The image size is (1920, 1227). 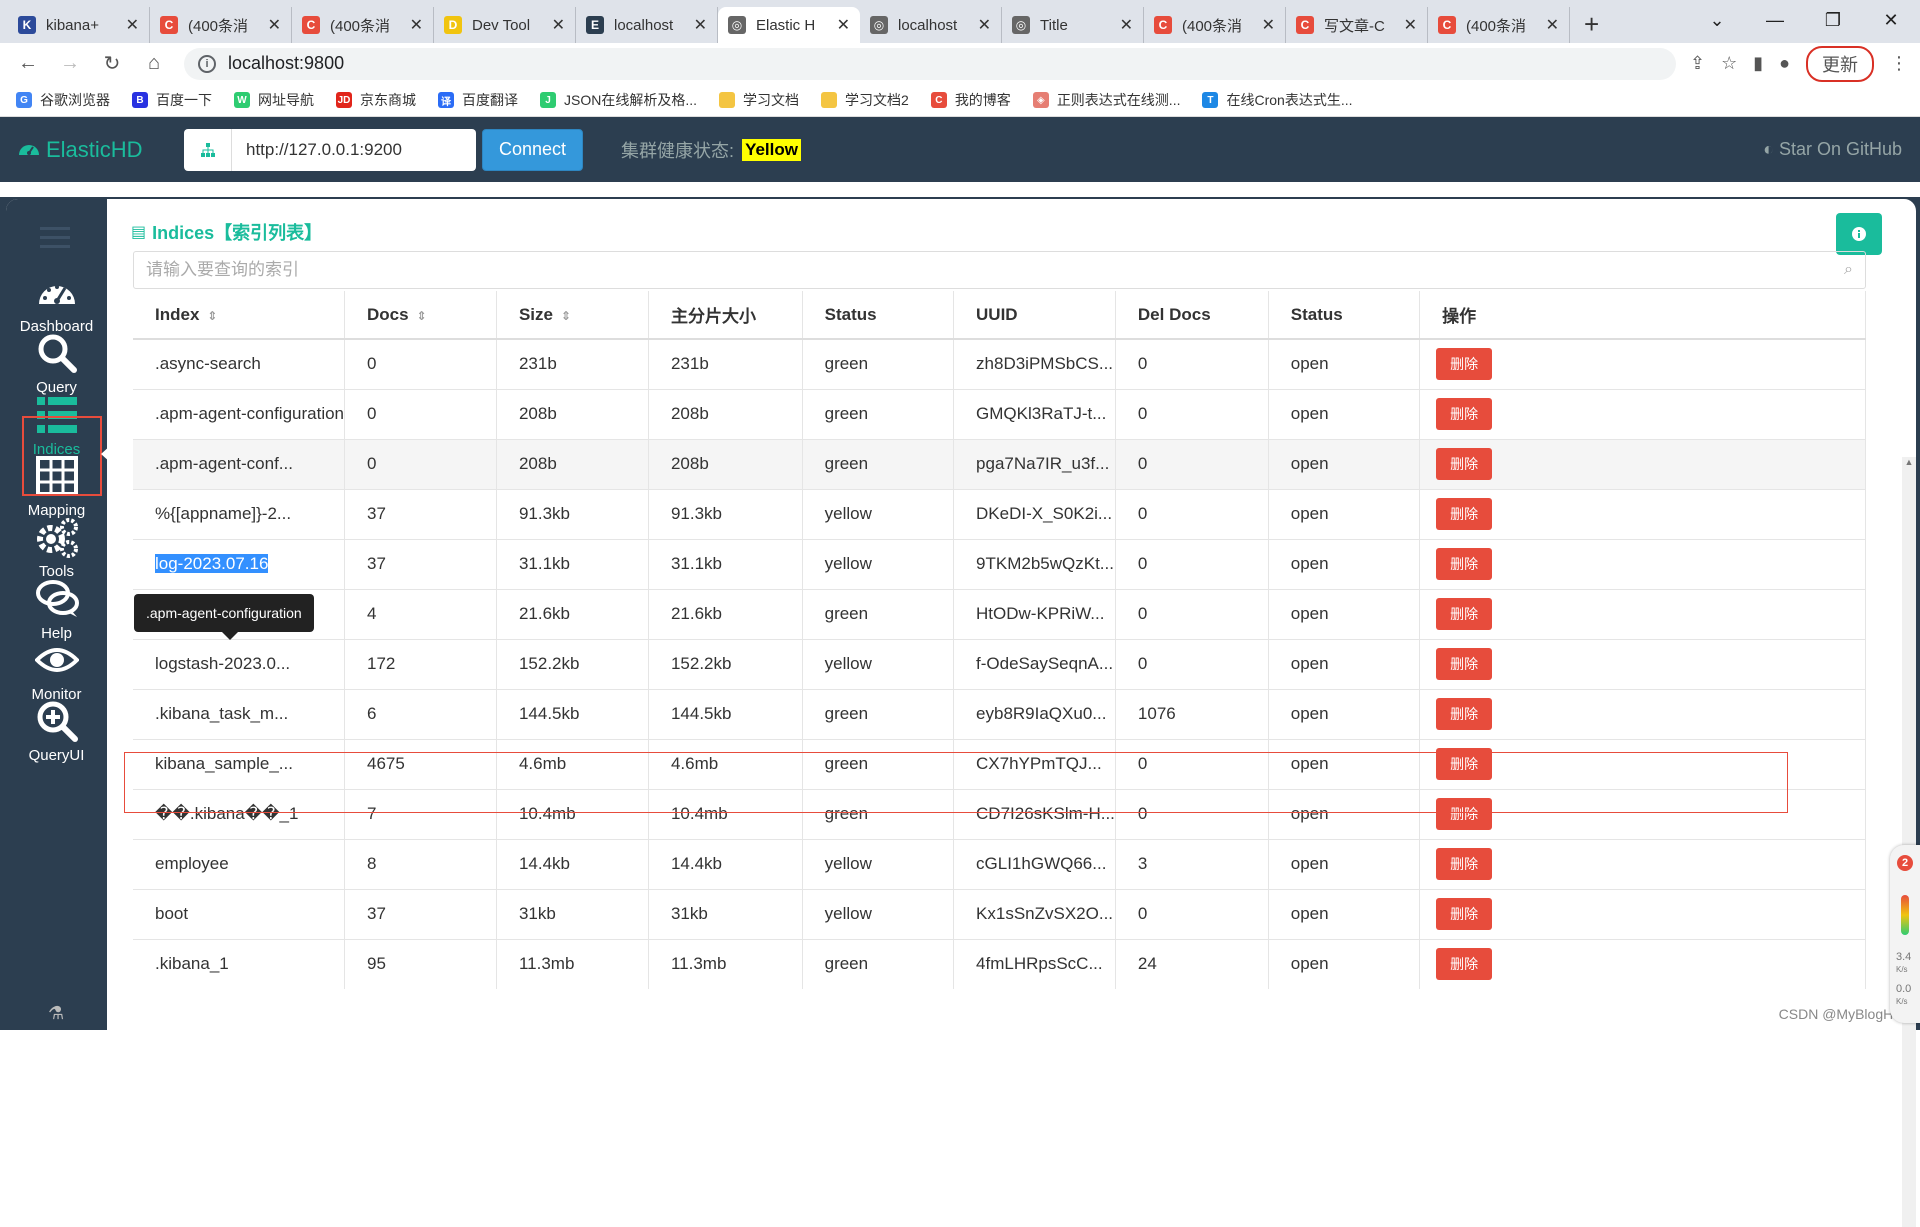 What do you see at coordinates (865, 100) in the screenshot?
I see `bookmark-item: 学习文档2` at bounding box center [865, 100].